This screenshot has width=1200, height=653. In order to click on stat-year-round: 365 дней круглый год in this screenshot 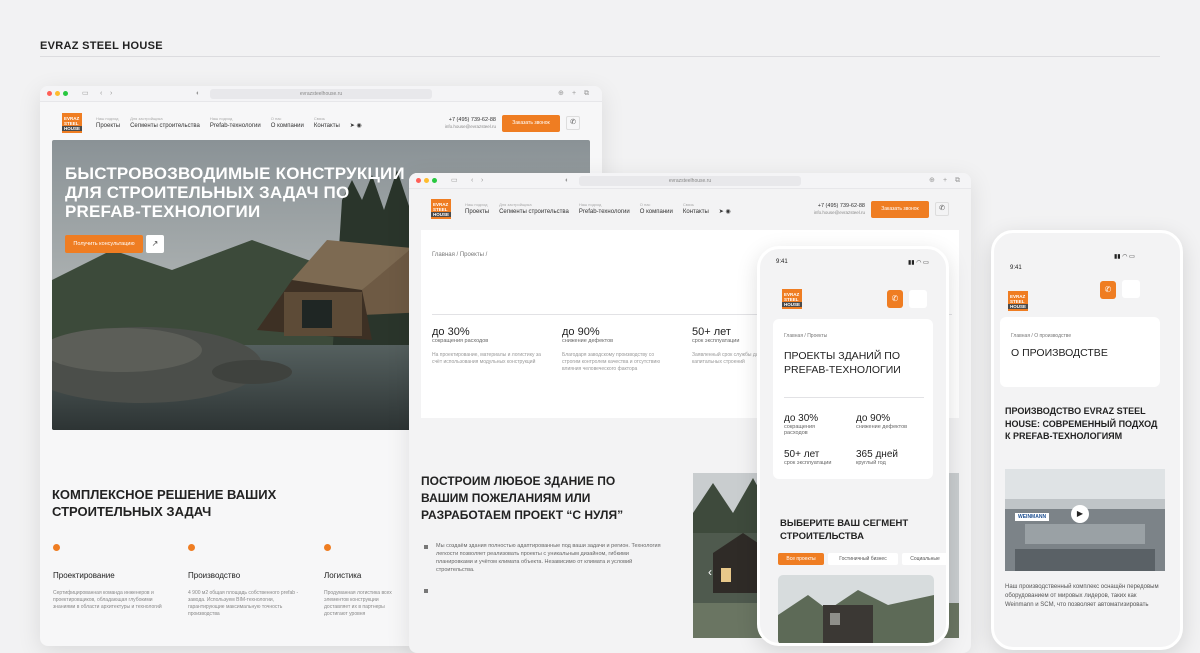, I will do `click(877, 457)`.